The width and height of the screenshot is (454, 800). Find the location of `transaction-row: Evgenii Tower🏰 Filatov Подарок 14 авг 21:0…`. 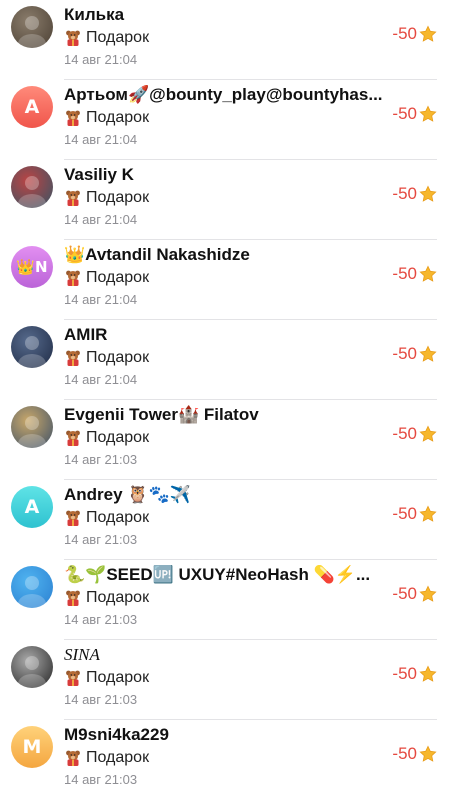

transaction-row: Evgenii Tower🏰 Filatov Подарок 14 авг 21:0… is located at coordinates (227, 440).